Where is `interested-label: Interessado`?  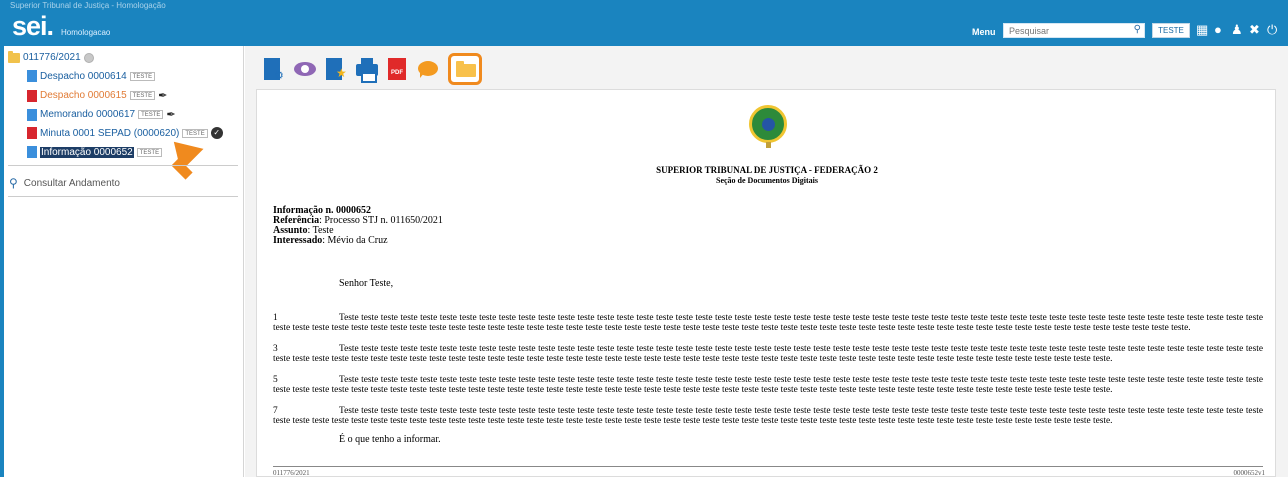
interested-label: Interessado is located at coordinates (298, 240).